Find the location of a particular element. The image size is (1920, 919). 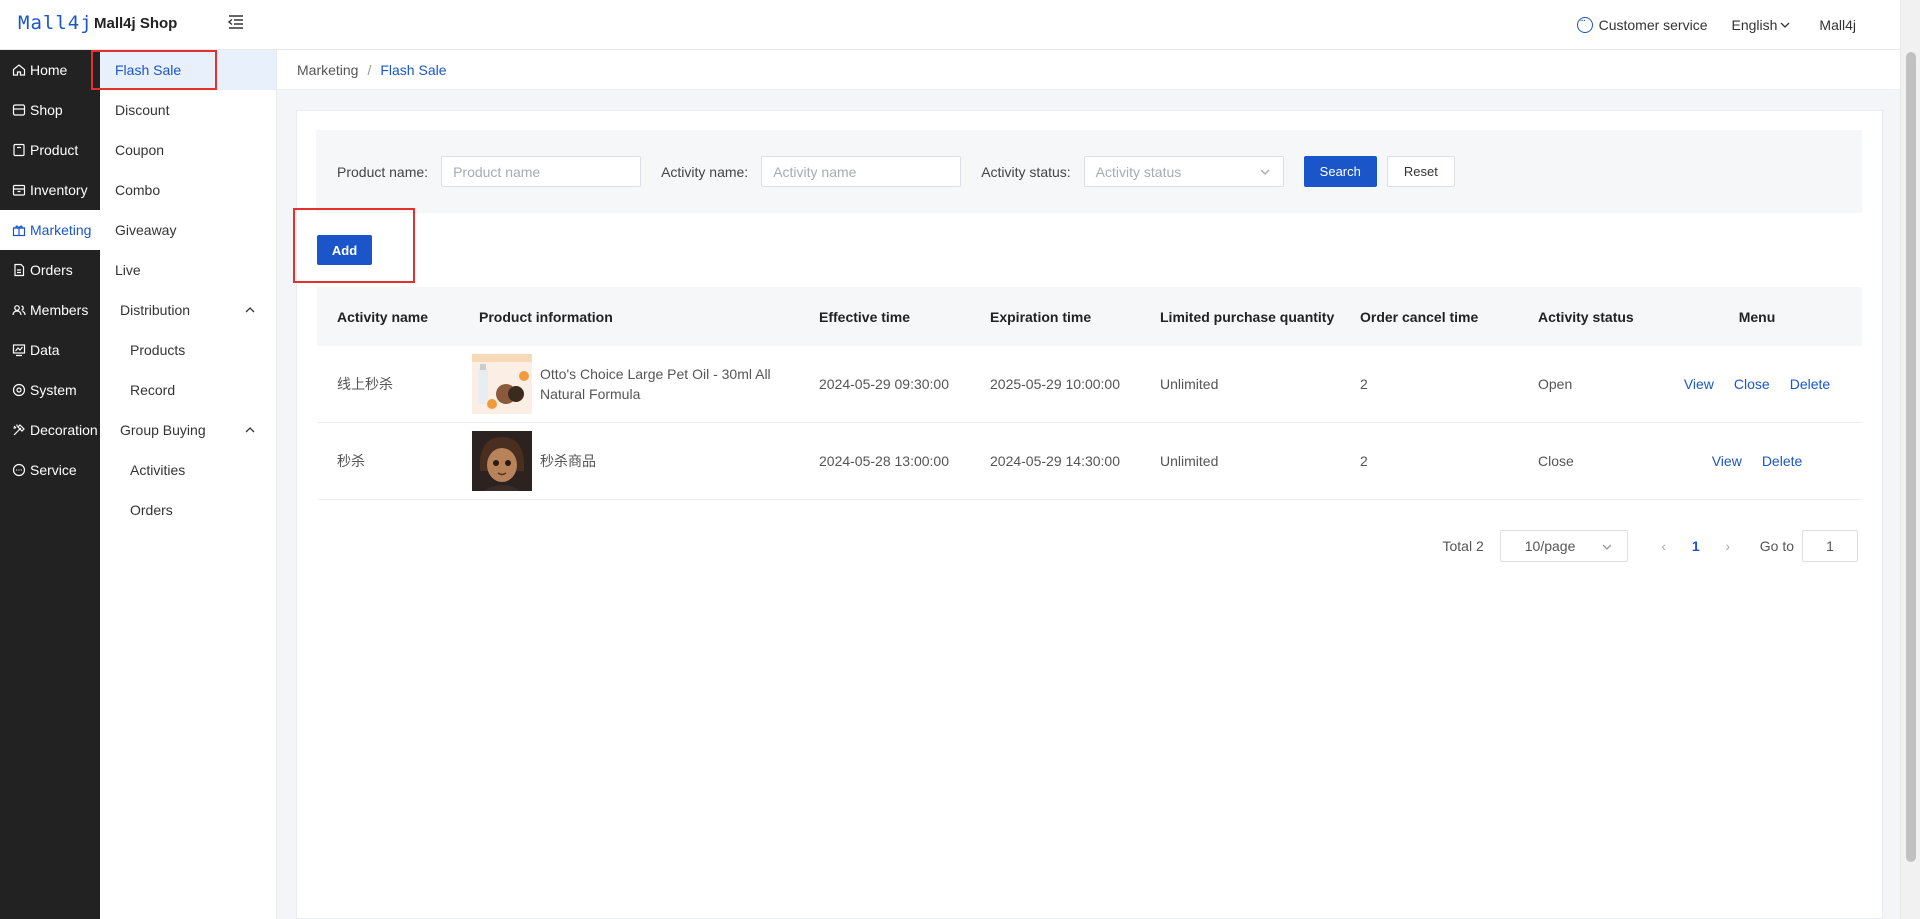

nav-home: Home is located at coordinates (50, 70).